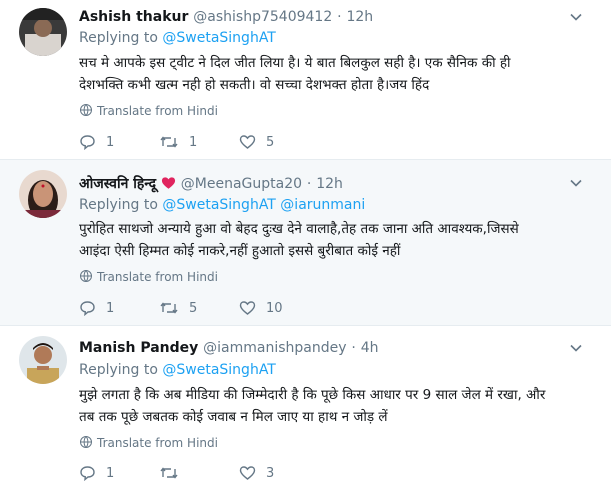 Image resolution: width=611 pixels, height=492 pixels. Describe the element at coordinates (279, 142) in the screenshot. I see `like-button: 5` at that location.